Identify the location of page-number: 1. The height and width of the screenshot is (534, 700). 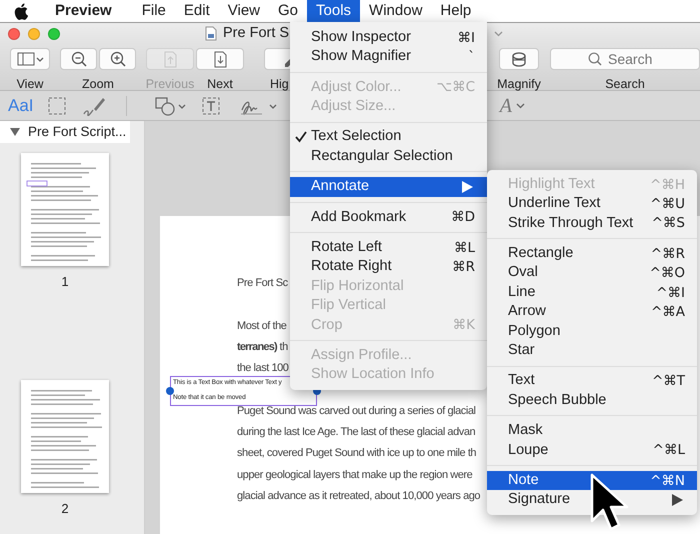
(65, 282).